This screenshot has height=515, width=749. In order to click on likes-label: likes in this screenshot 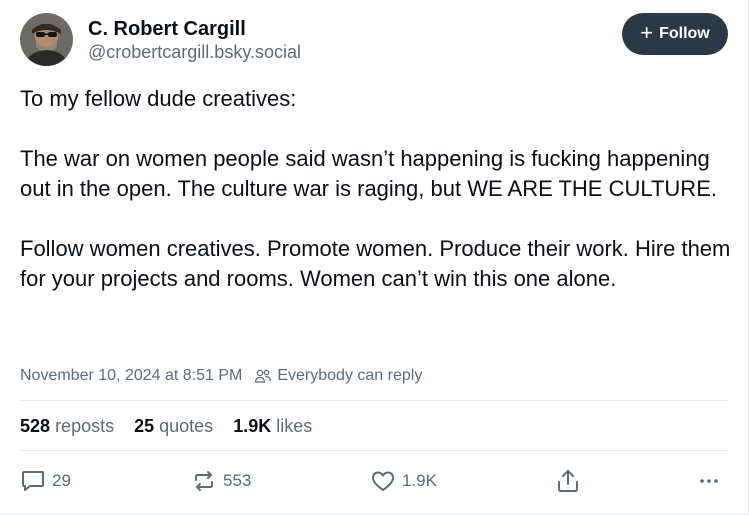, I will do `click(294, 425)`.